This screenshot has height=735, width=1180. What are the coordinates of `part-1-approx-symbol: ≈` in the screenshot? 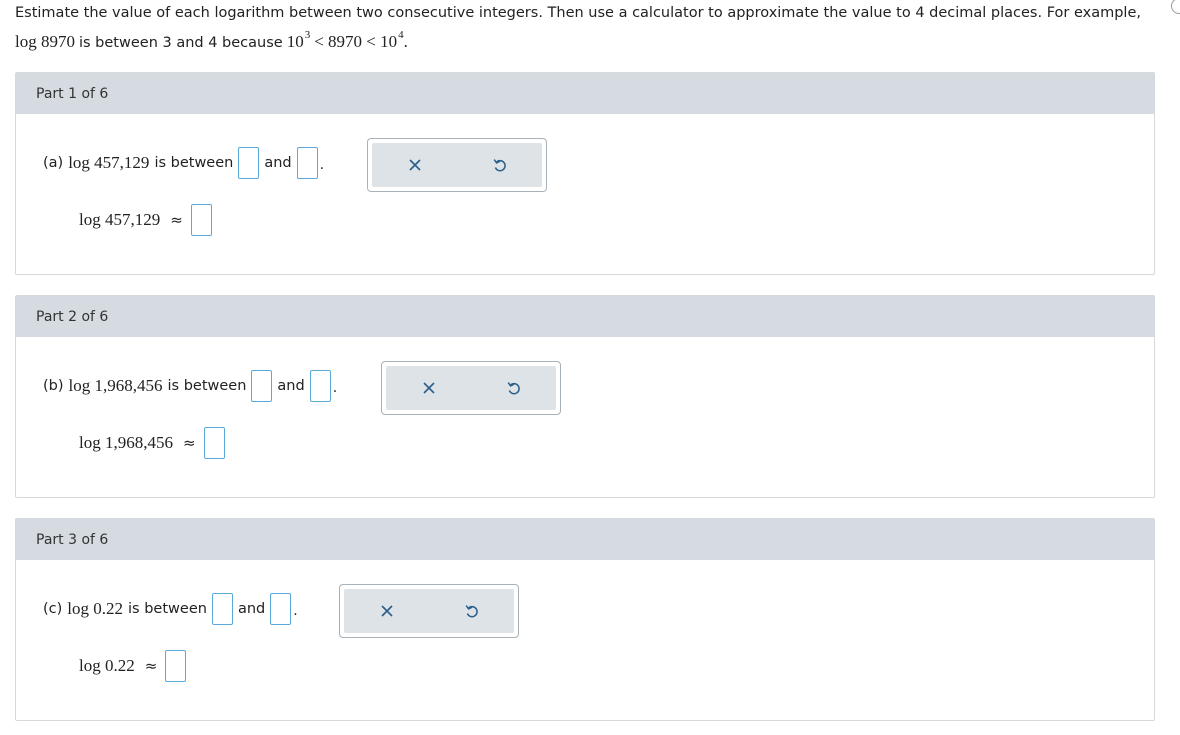 It's located at (176, 220).